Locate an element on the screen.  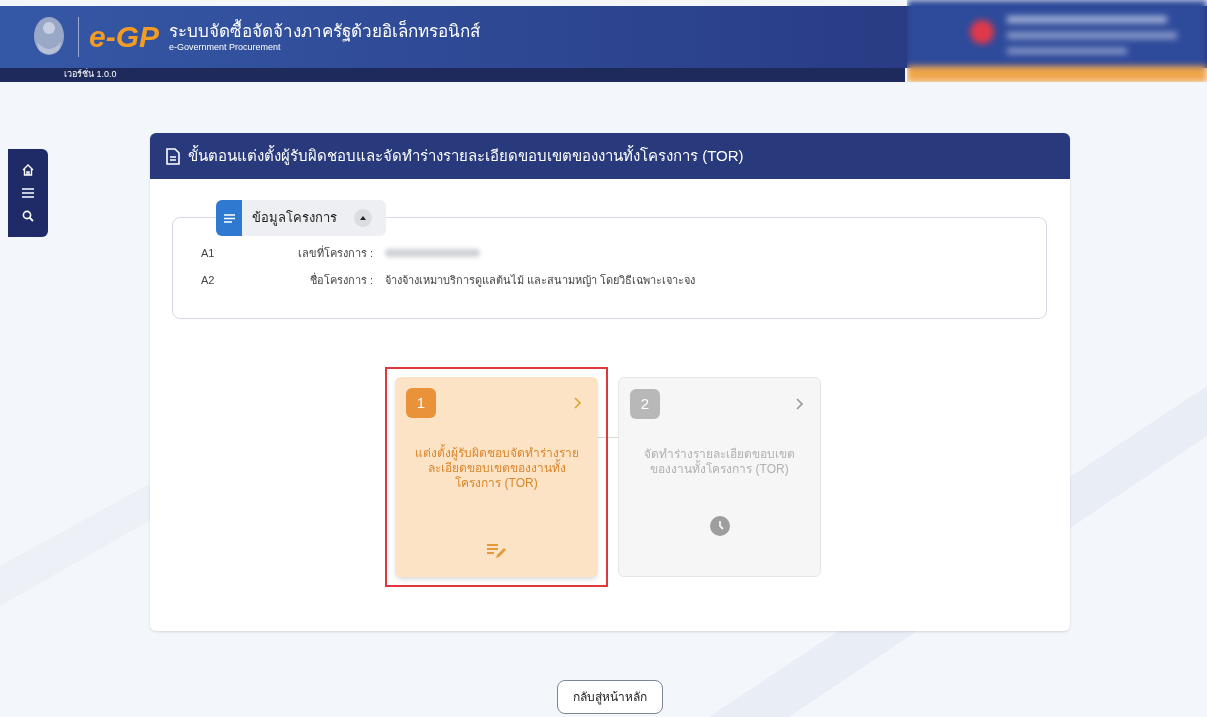
caret-up-icon is located at coordinates (363, 218).